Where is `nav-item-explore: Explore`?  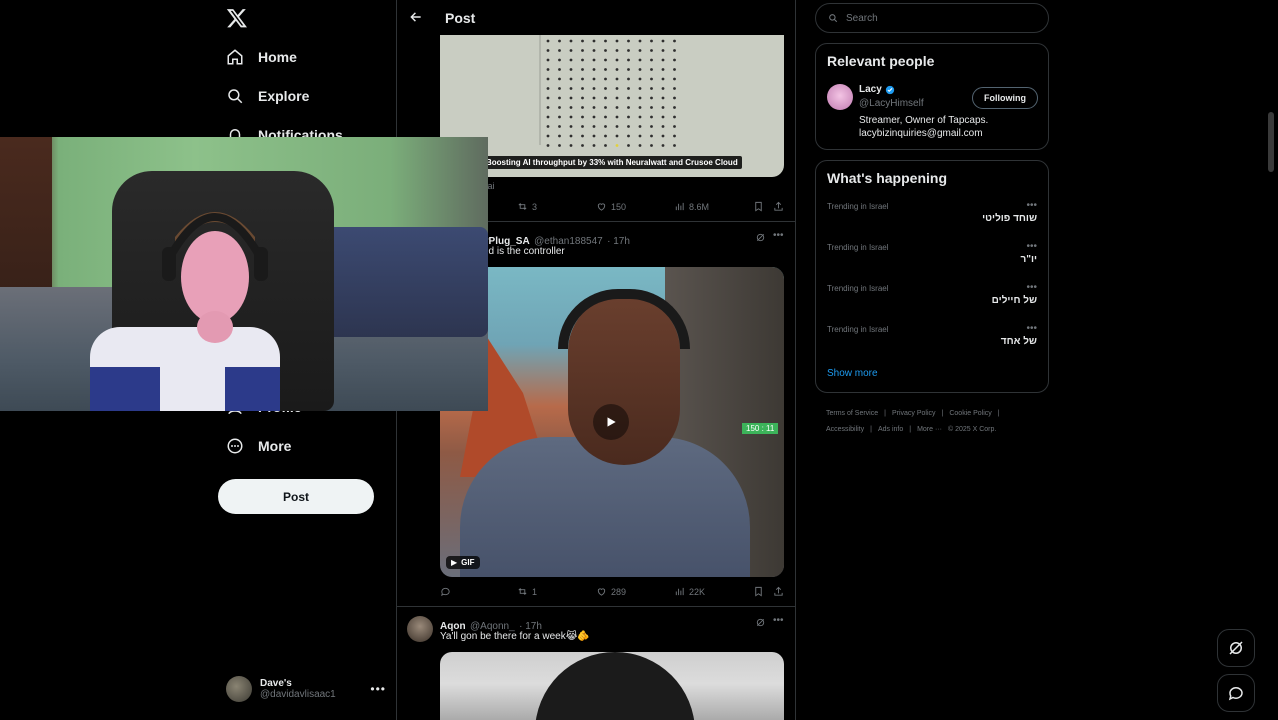
nav-item-explore: Explore is located at coordinates (267, 96).